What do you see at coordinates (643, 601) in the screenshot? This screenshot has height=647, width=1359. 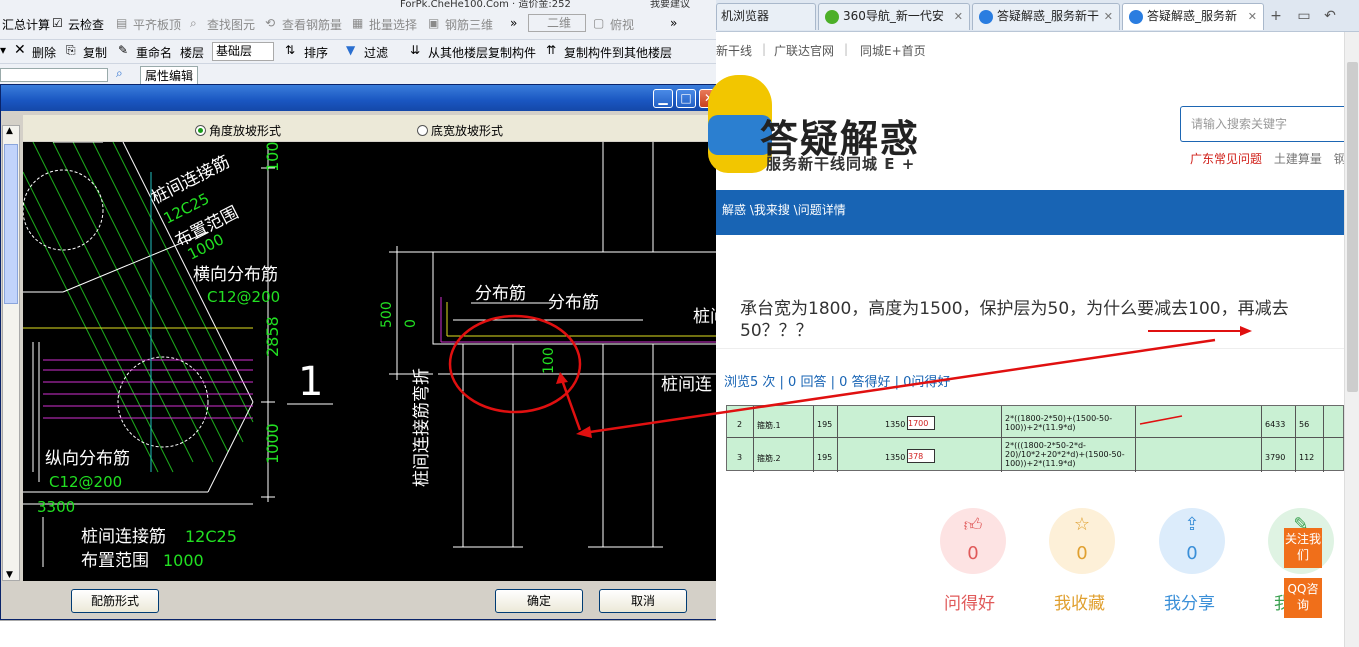 I see `cancel-button: 取消` at bounding box center [643, 601].